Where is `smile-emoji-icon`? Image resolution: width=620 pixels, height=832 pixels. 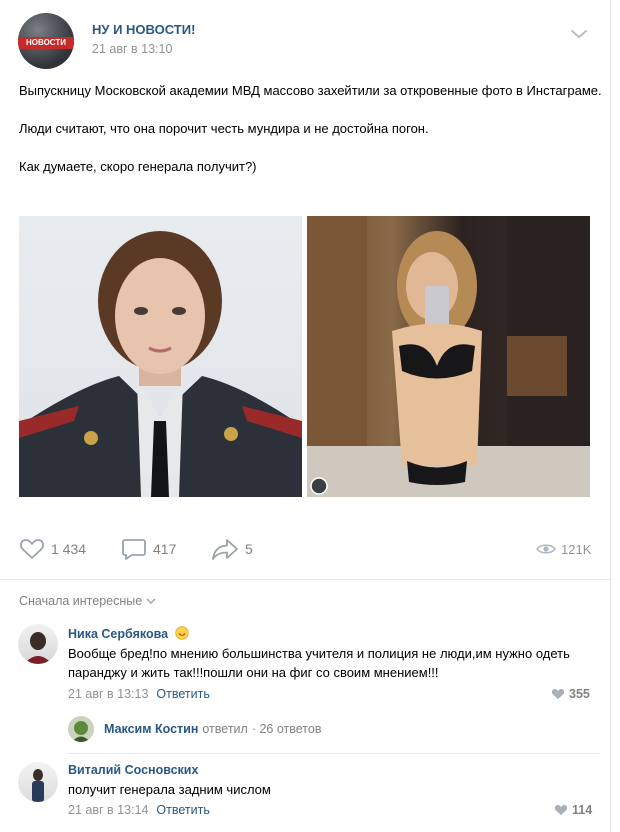 smile-emoji-icon is located at coordinates (181, 633).